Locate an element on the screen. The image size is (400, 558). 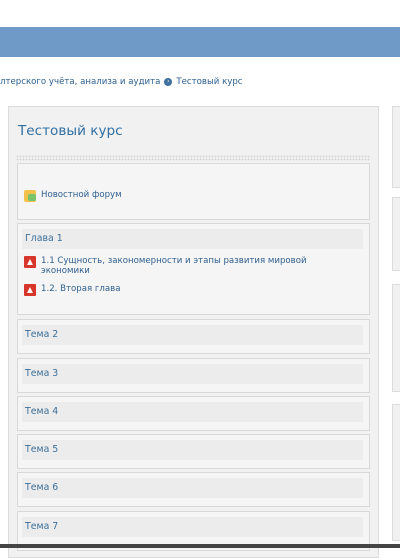
activity-resource: 1.2. Вторая глава is located at coordinates (72, 290).